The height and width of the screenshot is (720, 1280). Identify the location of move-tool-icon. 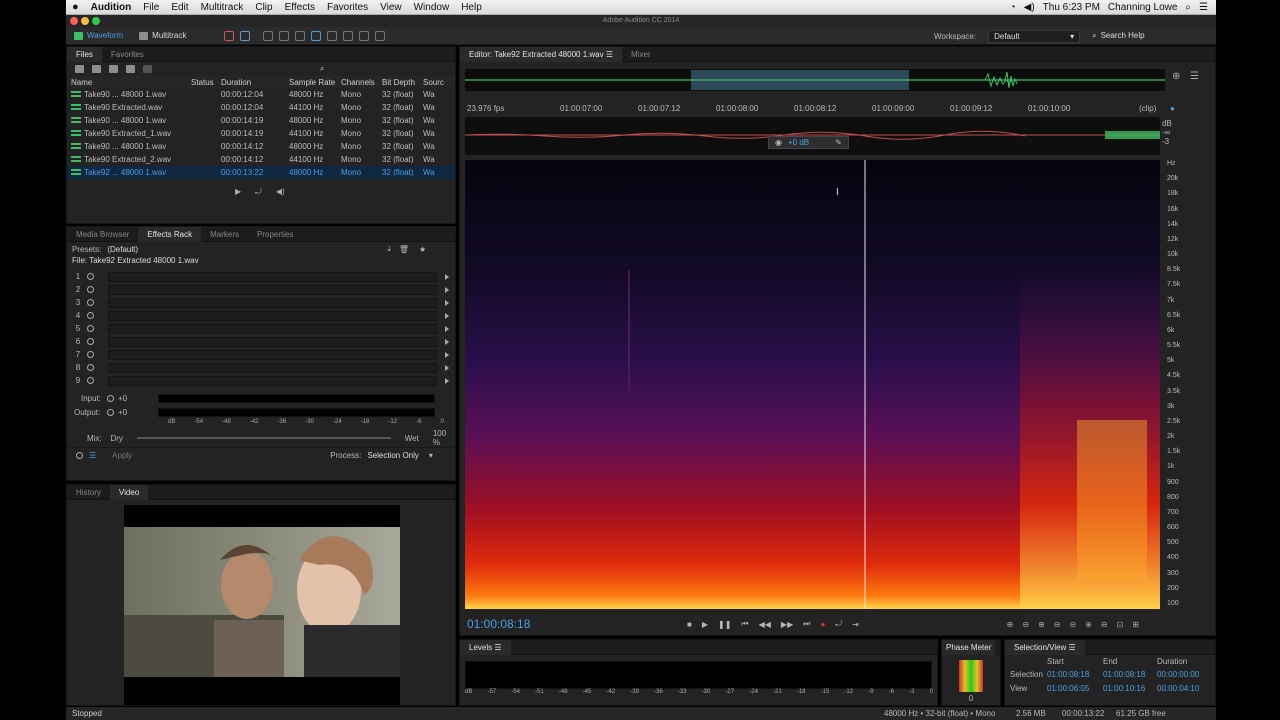
(268, 35).